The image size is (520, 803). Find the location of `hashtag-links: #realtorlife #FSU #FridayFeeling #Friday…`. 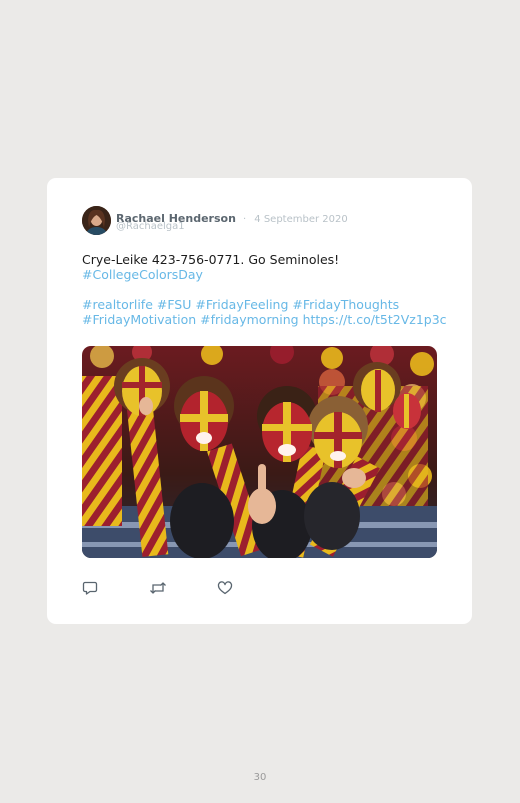

hashtag-links: #realtorlife #FSU #FridayFeeling #Friday… is located at coordinates (267, 312).